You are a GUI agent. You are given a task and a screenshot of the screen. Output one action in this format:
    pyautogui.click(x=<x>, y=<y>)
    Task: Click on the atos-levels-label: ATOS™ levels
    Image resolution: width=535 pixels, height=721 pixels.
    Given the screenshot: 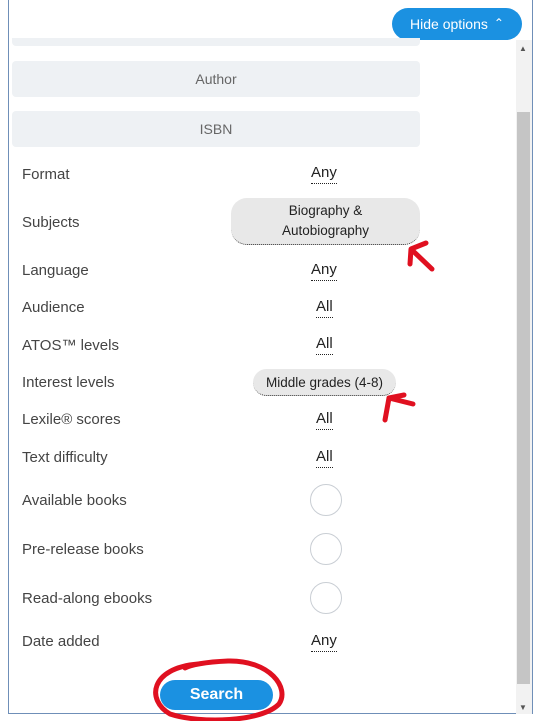 What is the action you would take?
    pyautogui.click(x=70, y=345)
    